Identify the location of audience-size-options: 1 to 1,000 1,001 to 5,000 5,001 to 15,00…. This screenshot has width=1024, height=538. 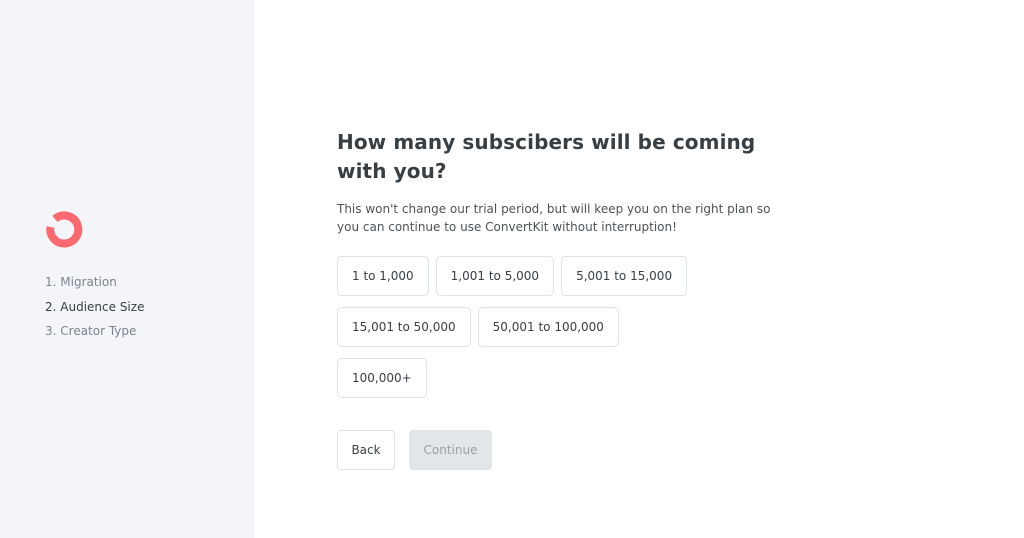
(517, 327).